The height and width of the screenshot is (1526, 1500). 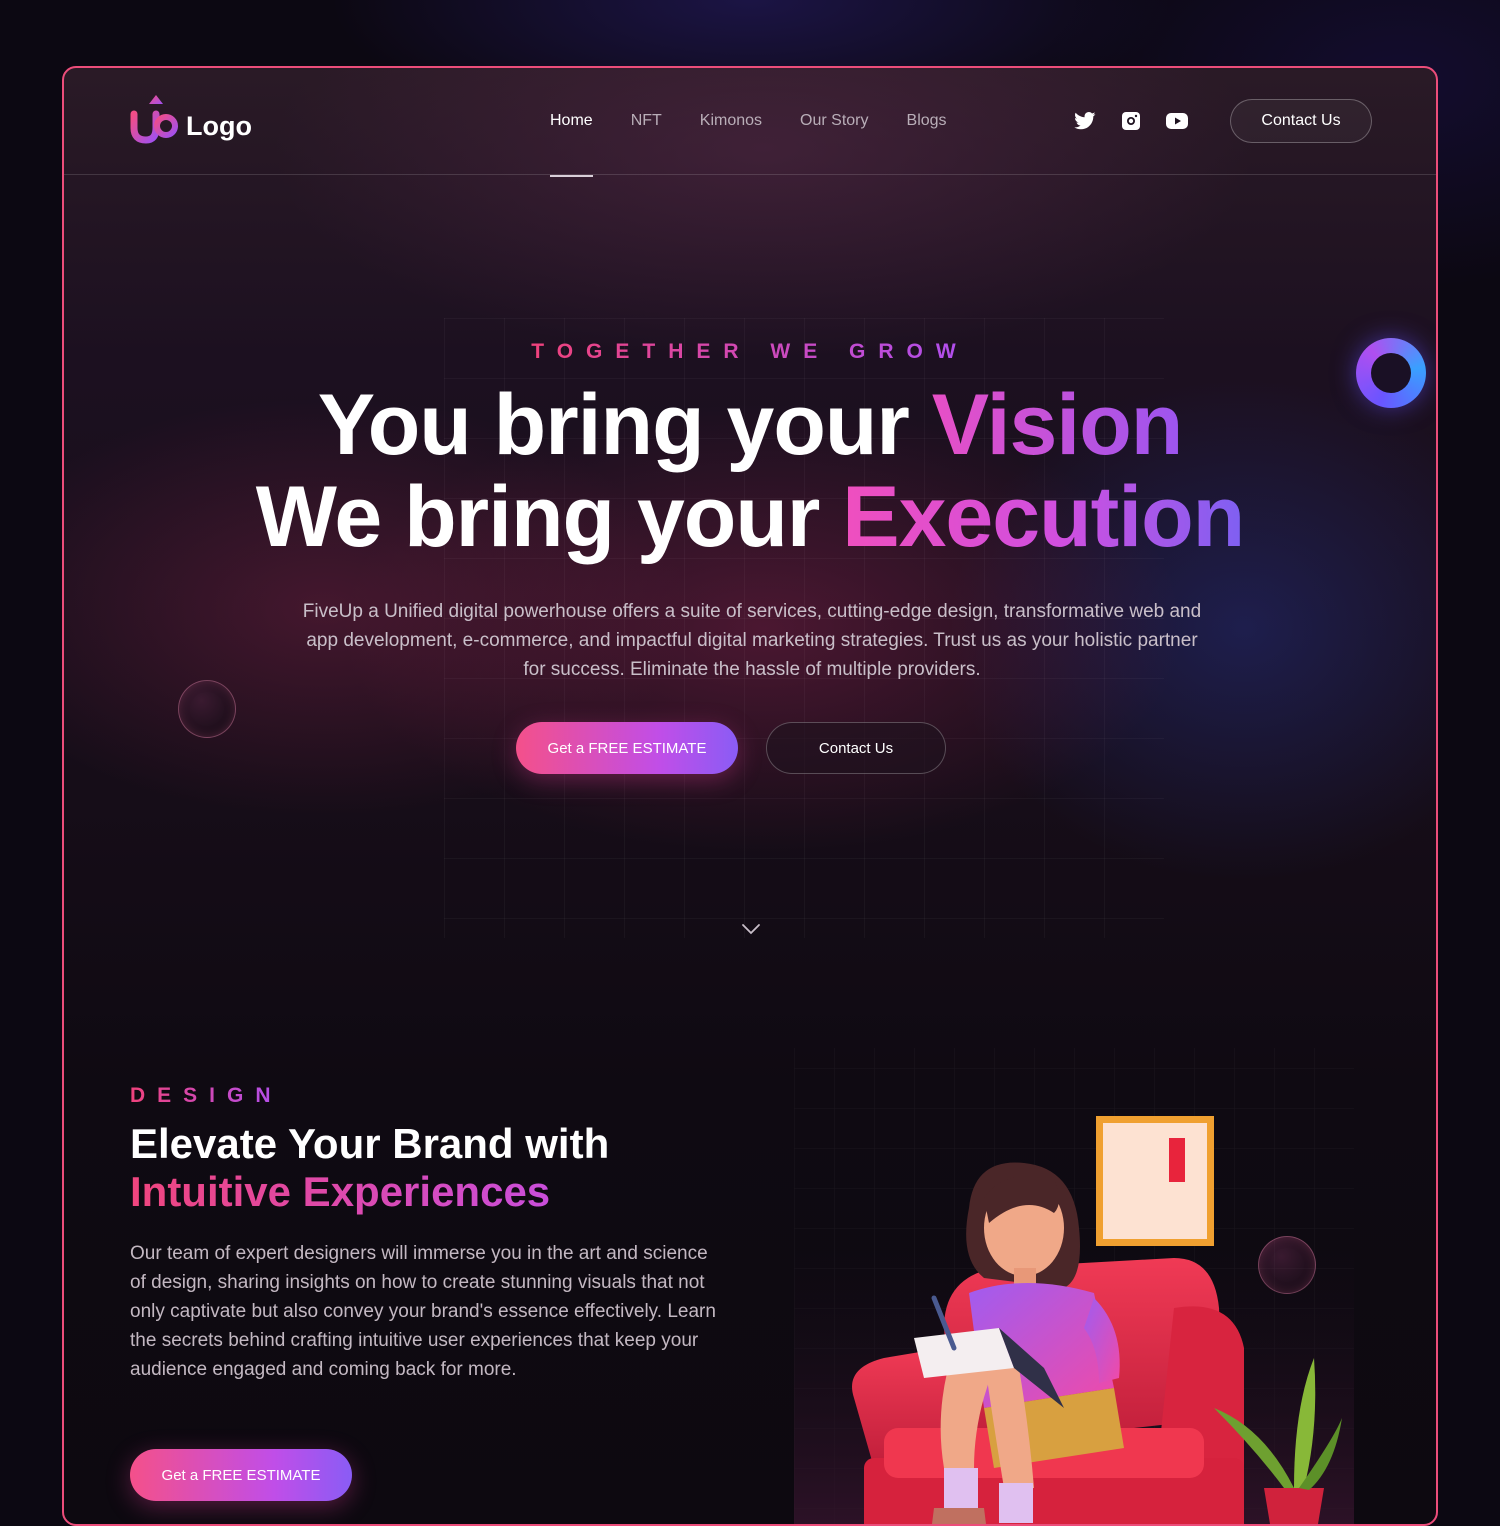 I want to click on nav-item-kimonos: Kimonos, so click(x=731, y=121).